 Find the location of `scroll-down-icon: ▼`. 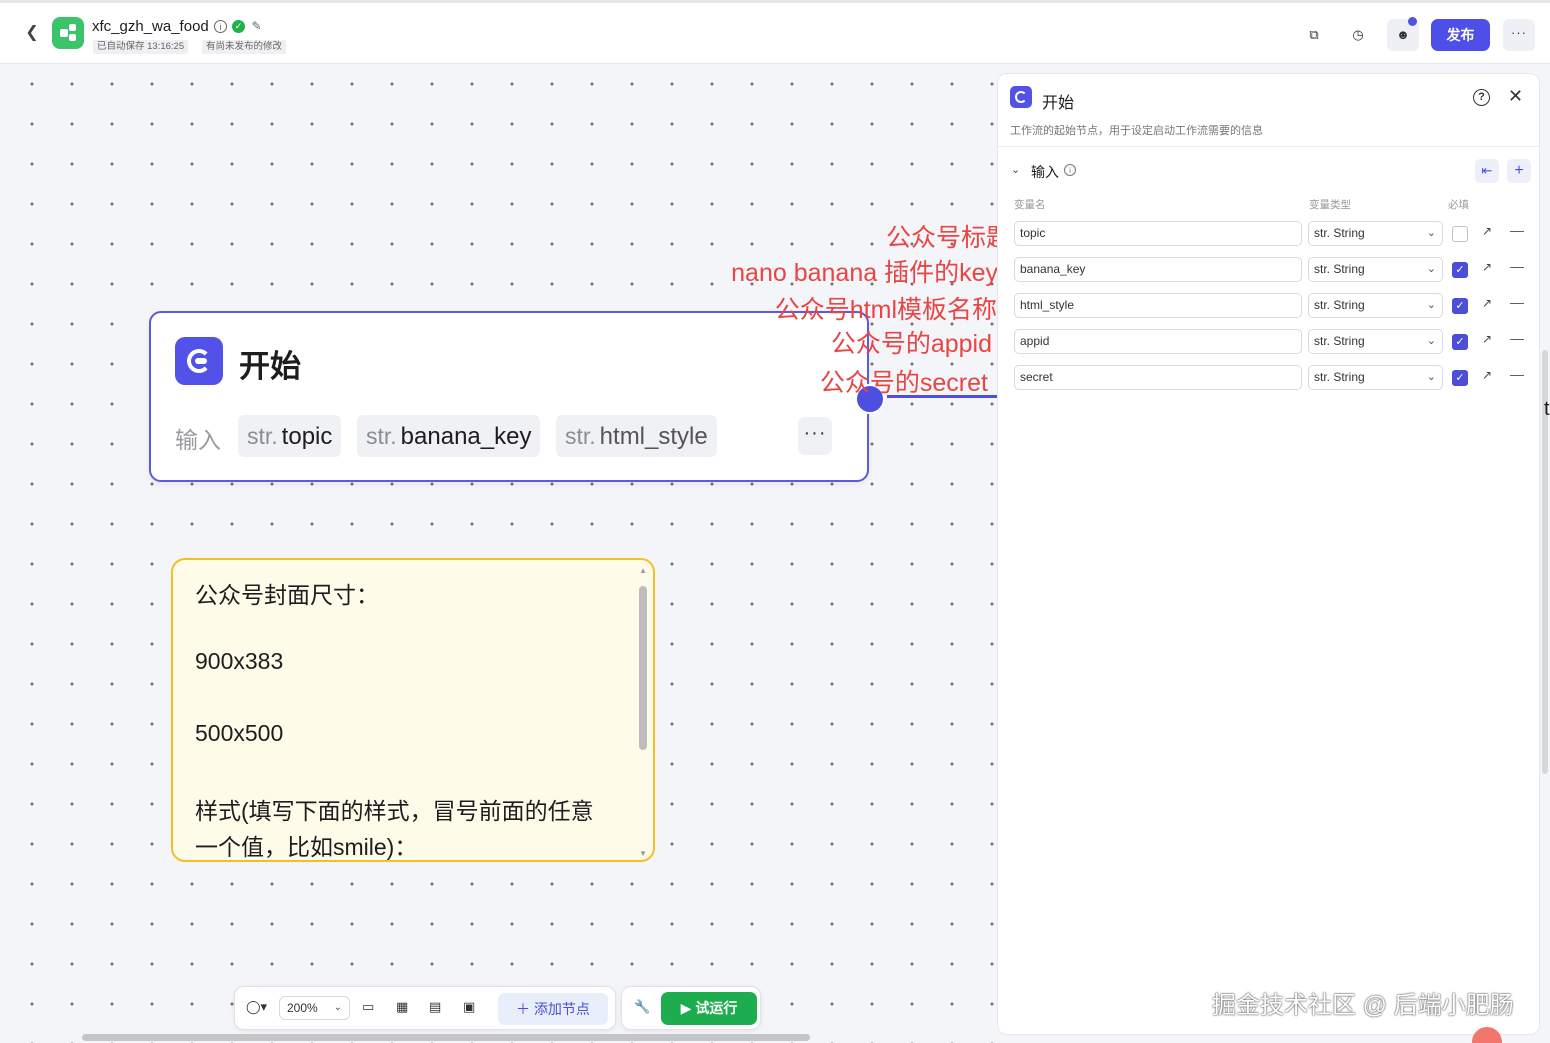

scroll-down-icon: ▼ is located at coordinates (643, 853).